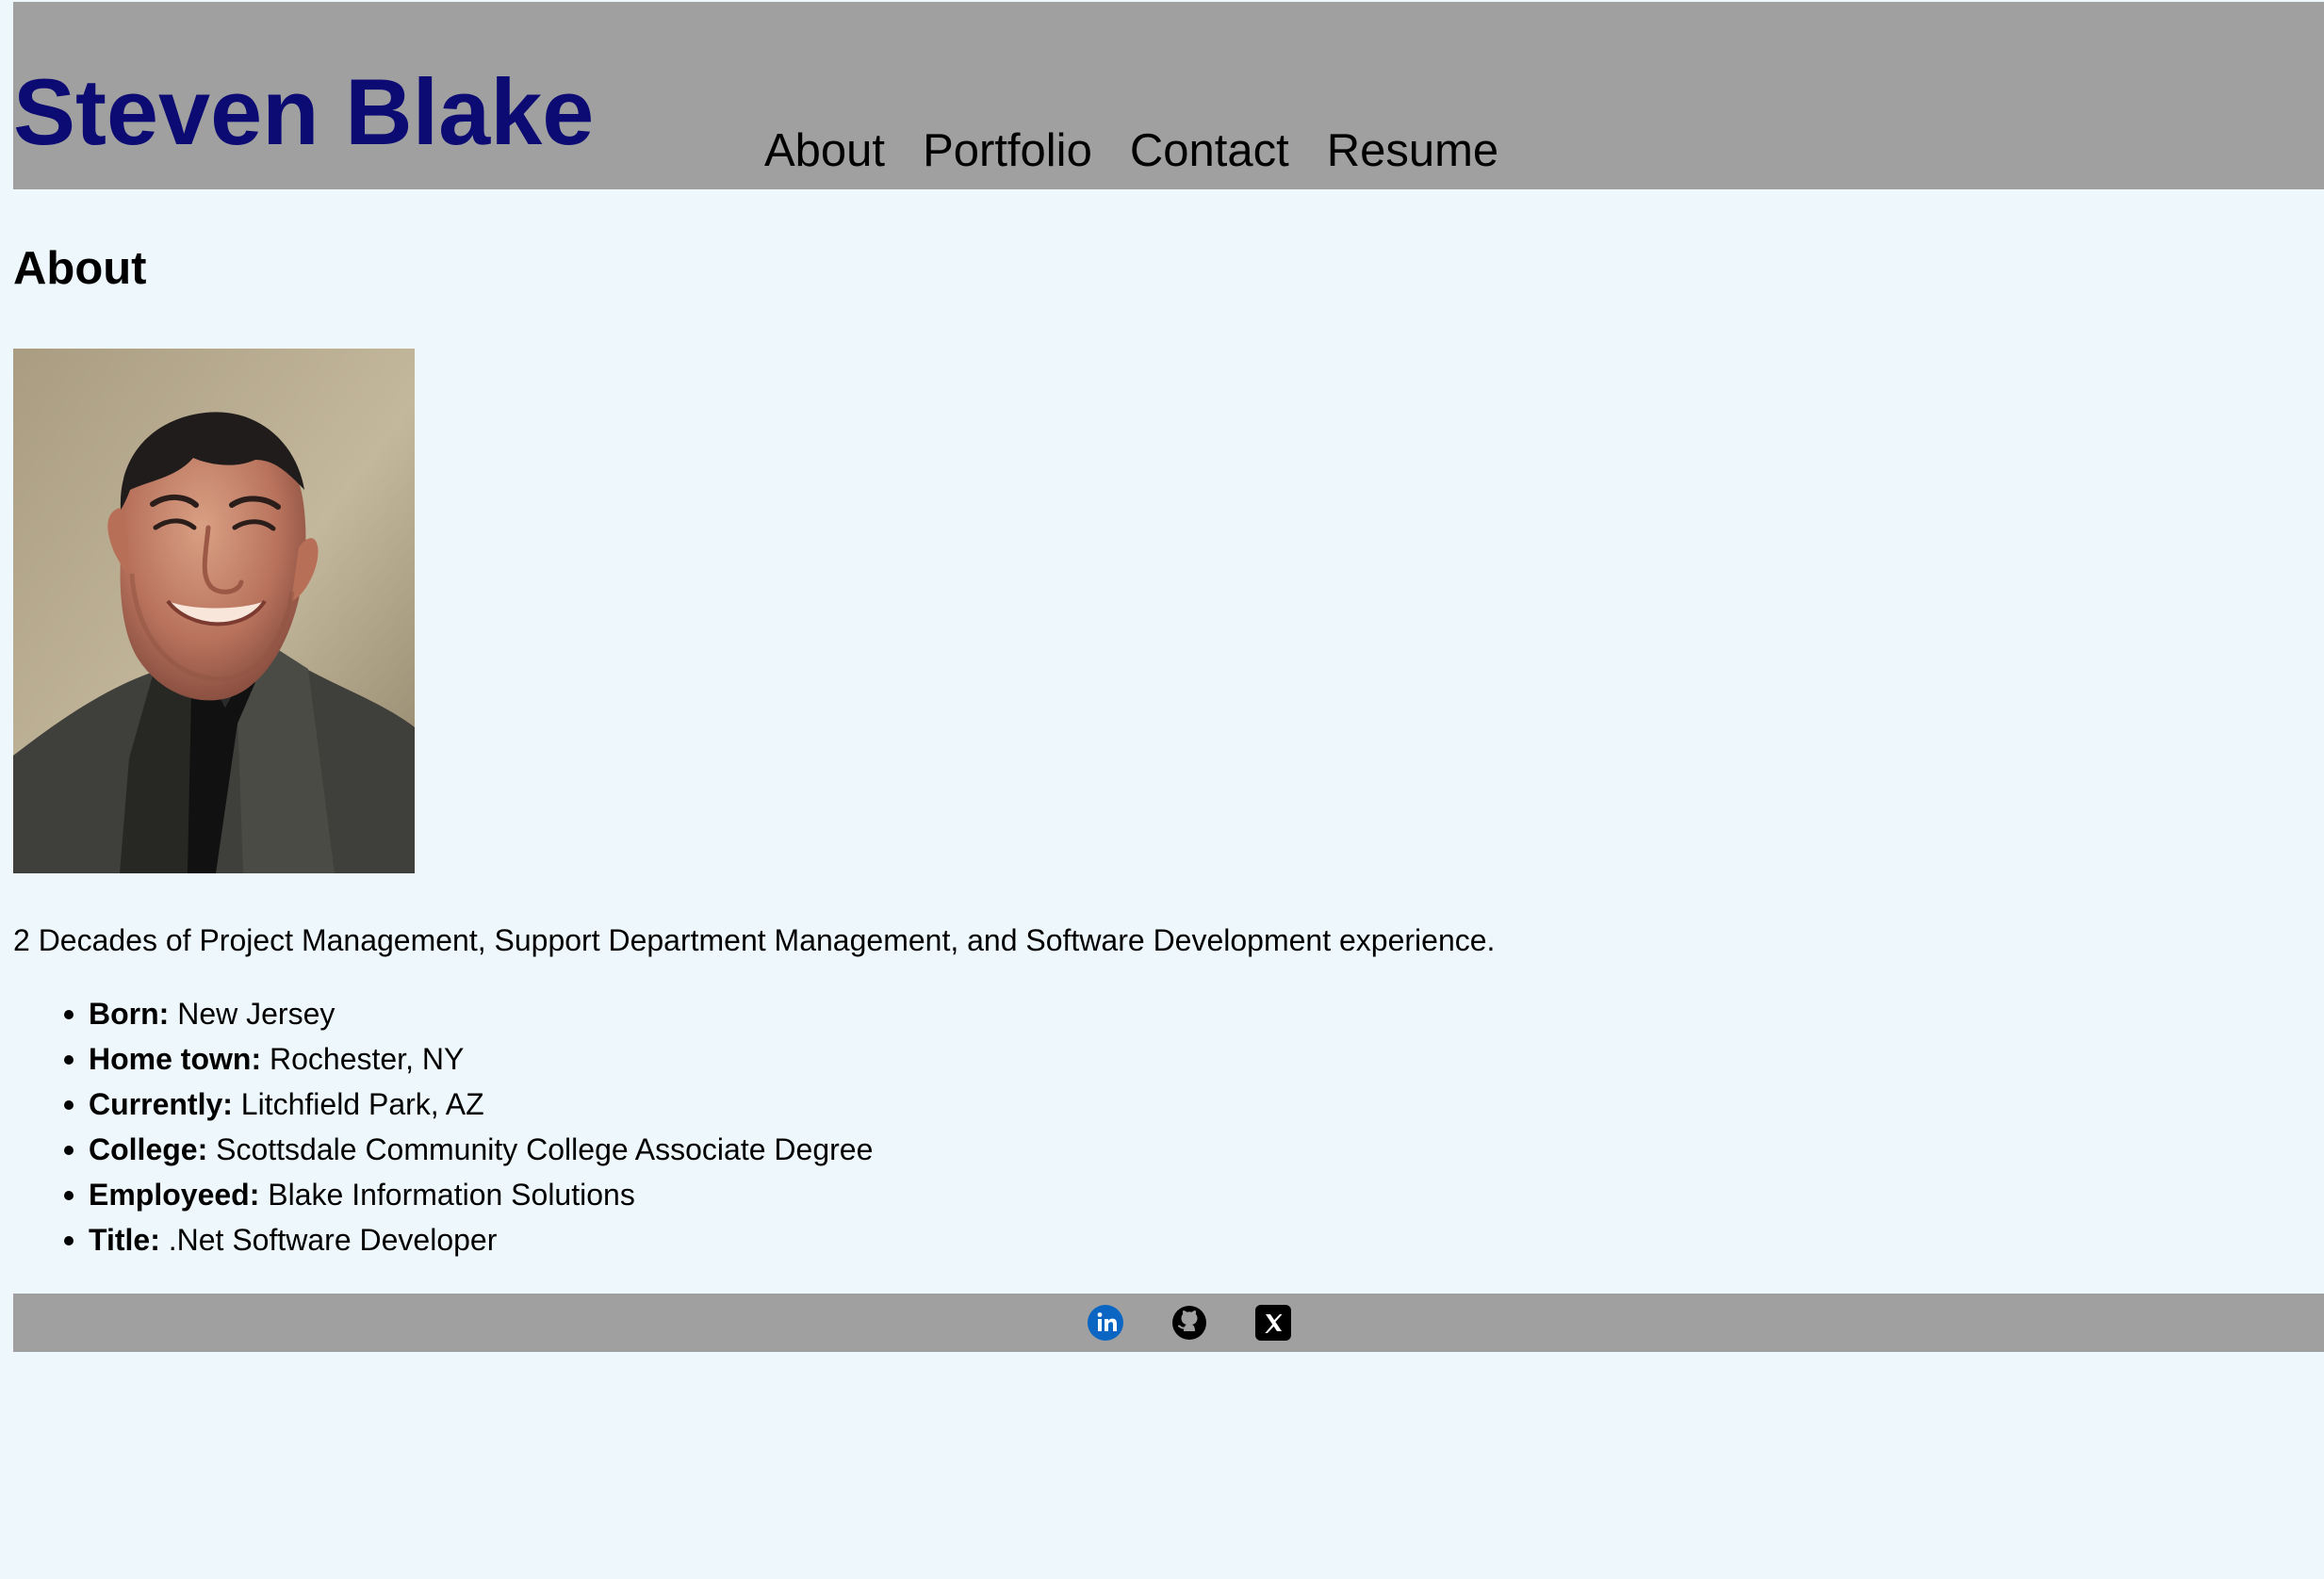 The width and height of the screenshot is (2324, 1579). I want to click on nav-link-contact: Contact, so click(1209, 151).